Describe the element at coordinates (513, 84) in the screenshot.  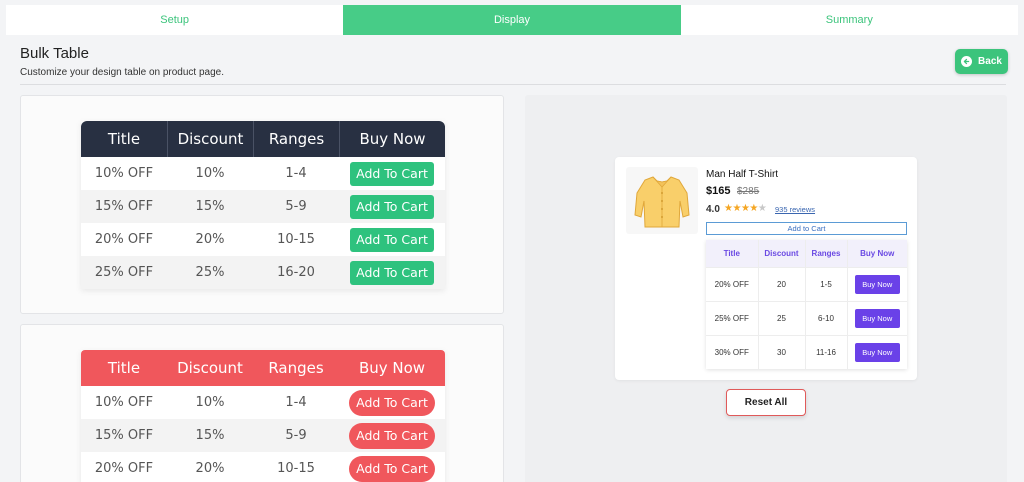
I see `divider` at that location.